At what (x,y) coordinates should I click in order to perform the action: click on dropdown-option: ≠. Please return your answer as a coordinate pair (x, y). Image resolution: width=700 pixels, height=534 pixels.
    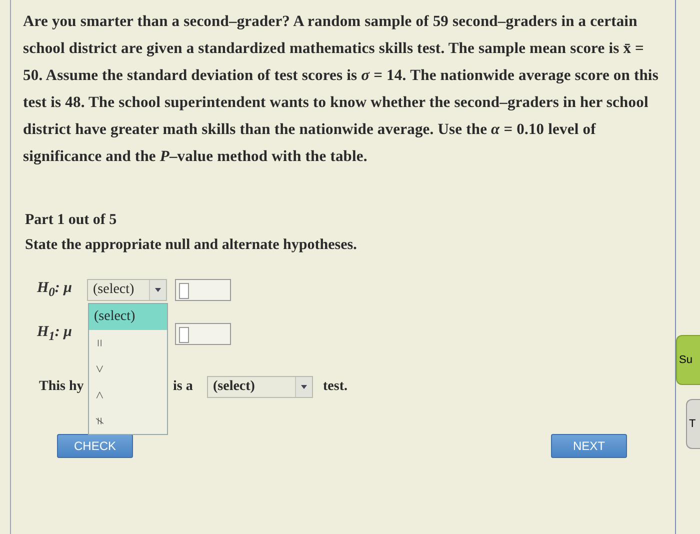
    Looking at the image, I should click on (128, 421).